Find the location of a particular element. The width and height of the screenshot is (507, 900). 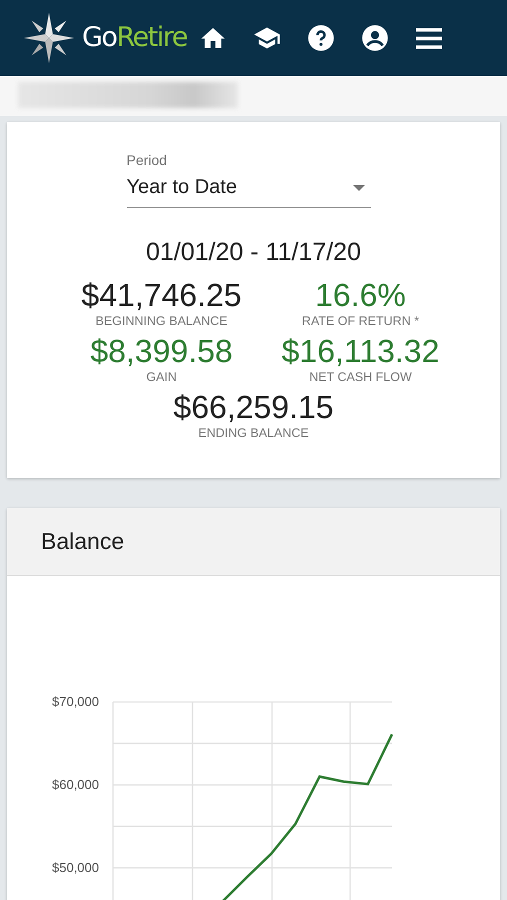

help-icon is located at coordinates (320, 38).